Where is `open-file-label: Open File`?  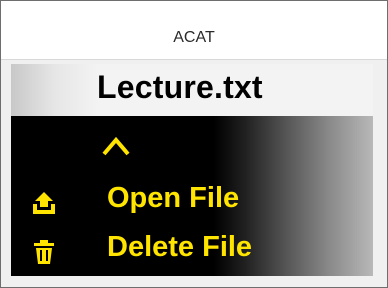 open-file-label: Open File is located at coordinates (173, 198).